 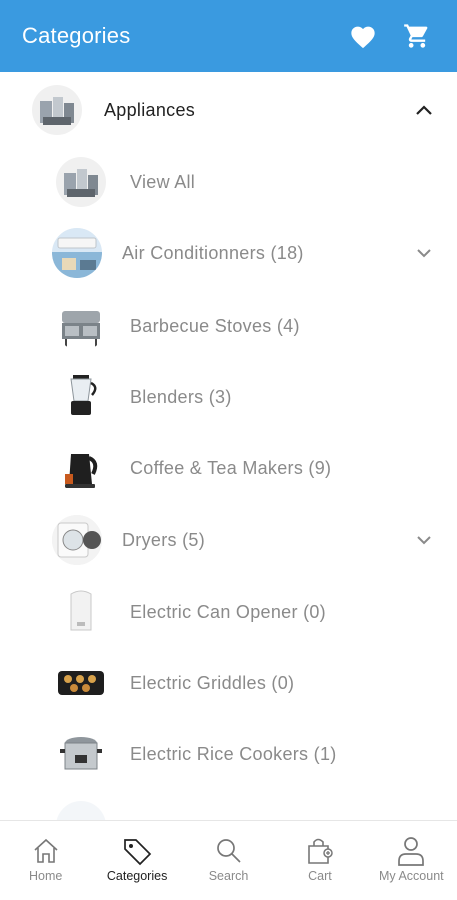 What do you see at coordinates (137, 851) in the screenshot?
I see `tag-icon` at bounding box center [137, 851].